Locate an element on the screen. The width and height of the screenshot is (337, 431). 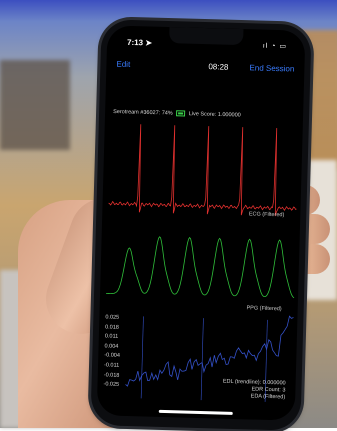
background-furniture is located at coordinates (35, 105).